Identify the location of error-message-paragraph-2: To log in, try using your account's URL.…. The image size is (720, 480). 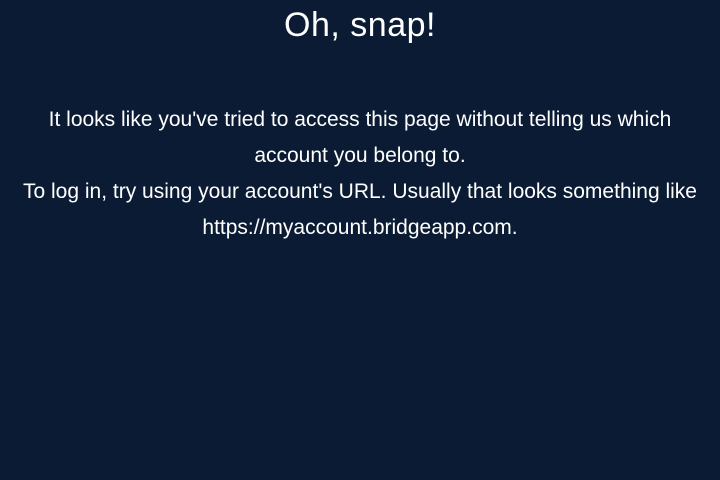
(360, 209).